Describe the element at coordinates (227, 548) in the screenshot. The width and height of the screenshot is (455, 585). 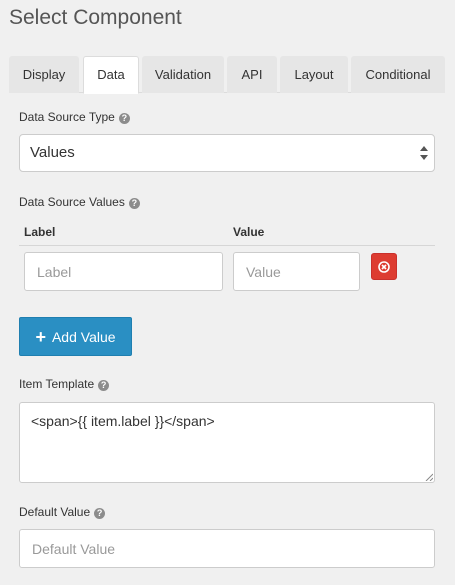
I see `default-value-input` at that location.